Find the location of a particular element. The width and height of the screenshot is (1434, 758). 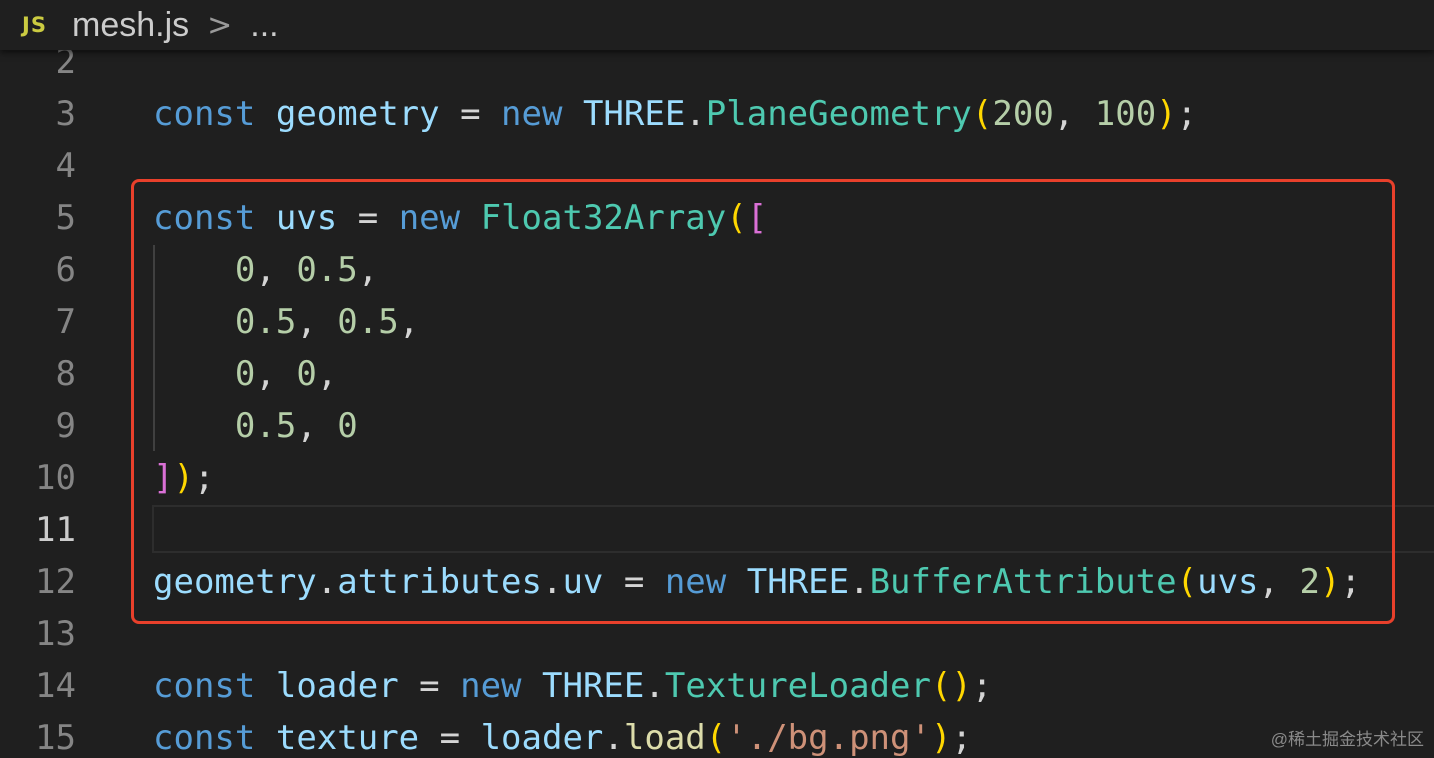

javascript-file-icon: JS is located at coordinates (34, 25).